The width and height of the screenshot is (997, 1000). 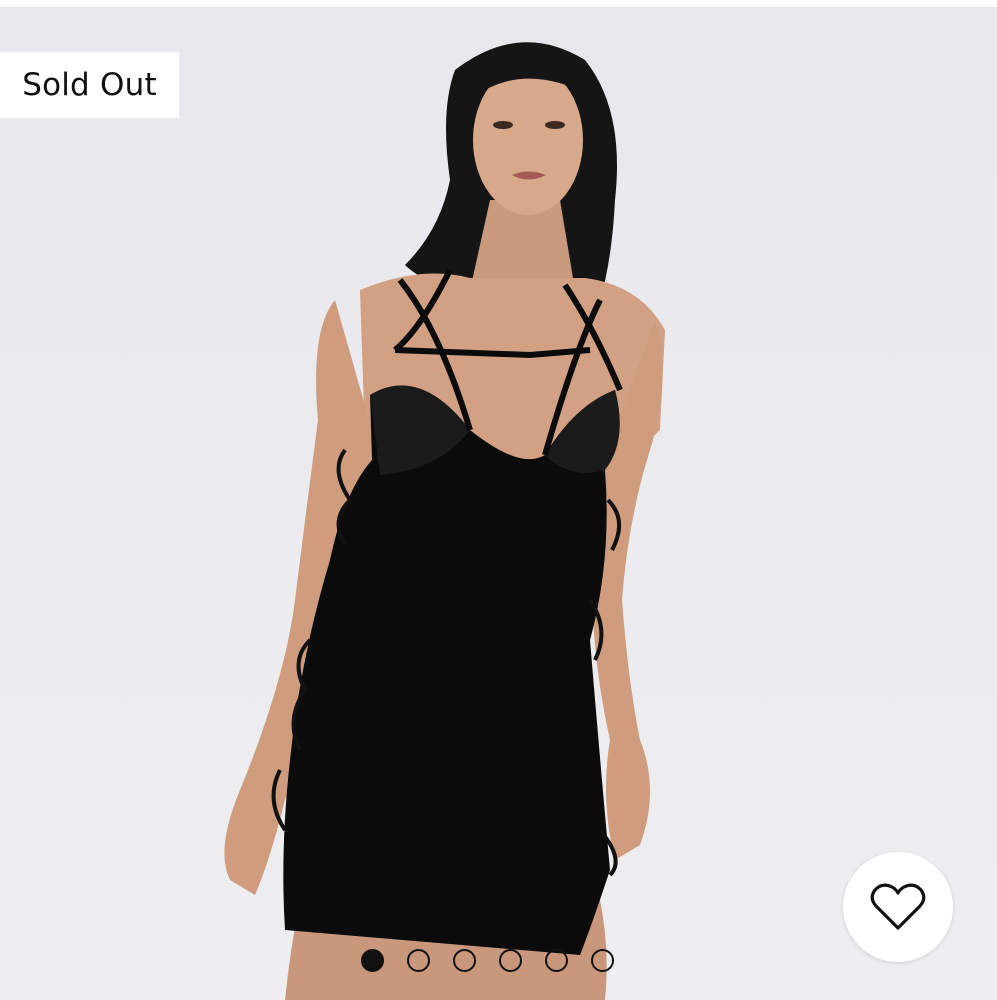 I want to click on carousel-pagination, so click(x=487, y=962).